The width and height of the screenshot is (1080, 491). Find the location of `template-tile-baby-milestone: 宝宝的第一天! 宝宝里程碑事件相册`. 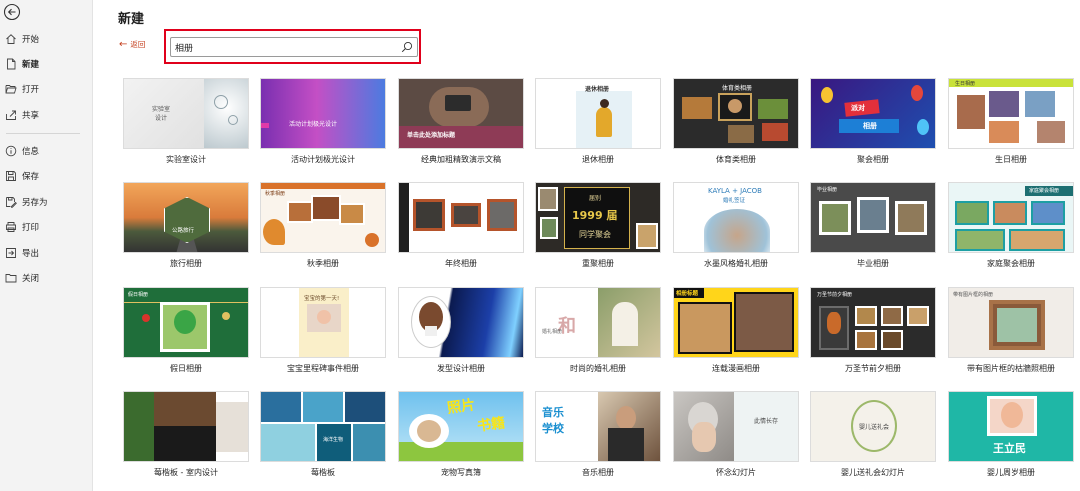

template-tile-baby-milestone: 宝宝的第一天! 宝宝里程碑事件相册 is located at coordinates (323, 330).